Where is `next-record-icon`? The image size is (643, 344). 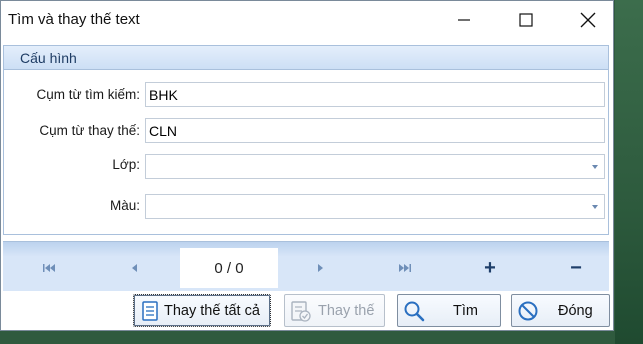
next-record-icon is located at coordinates (320, 268).